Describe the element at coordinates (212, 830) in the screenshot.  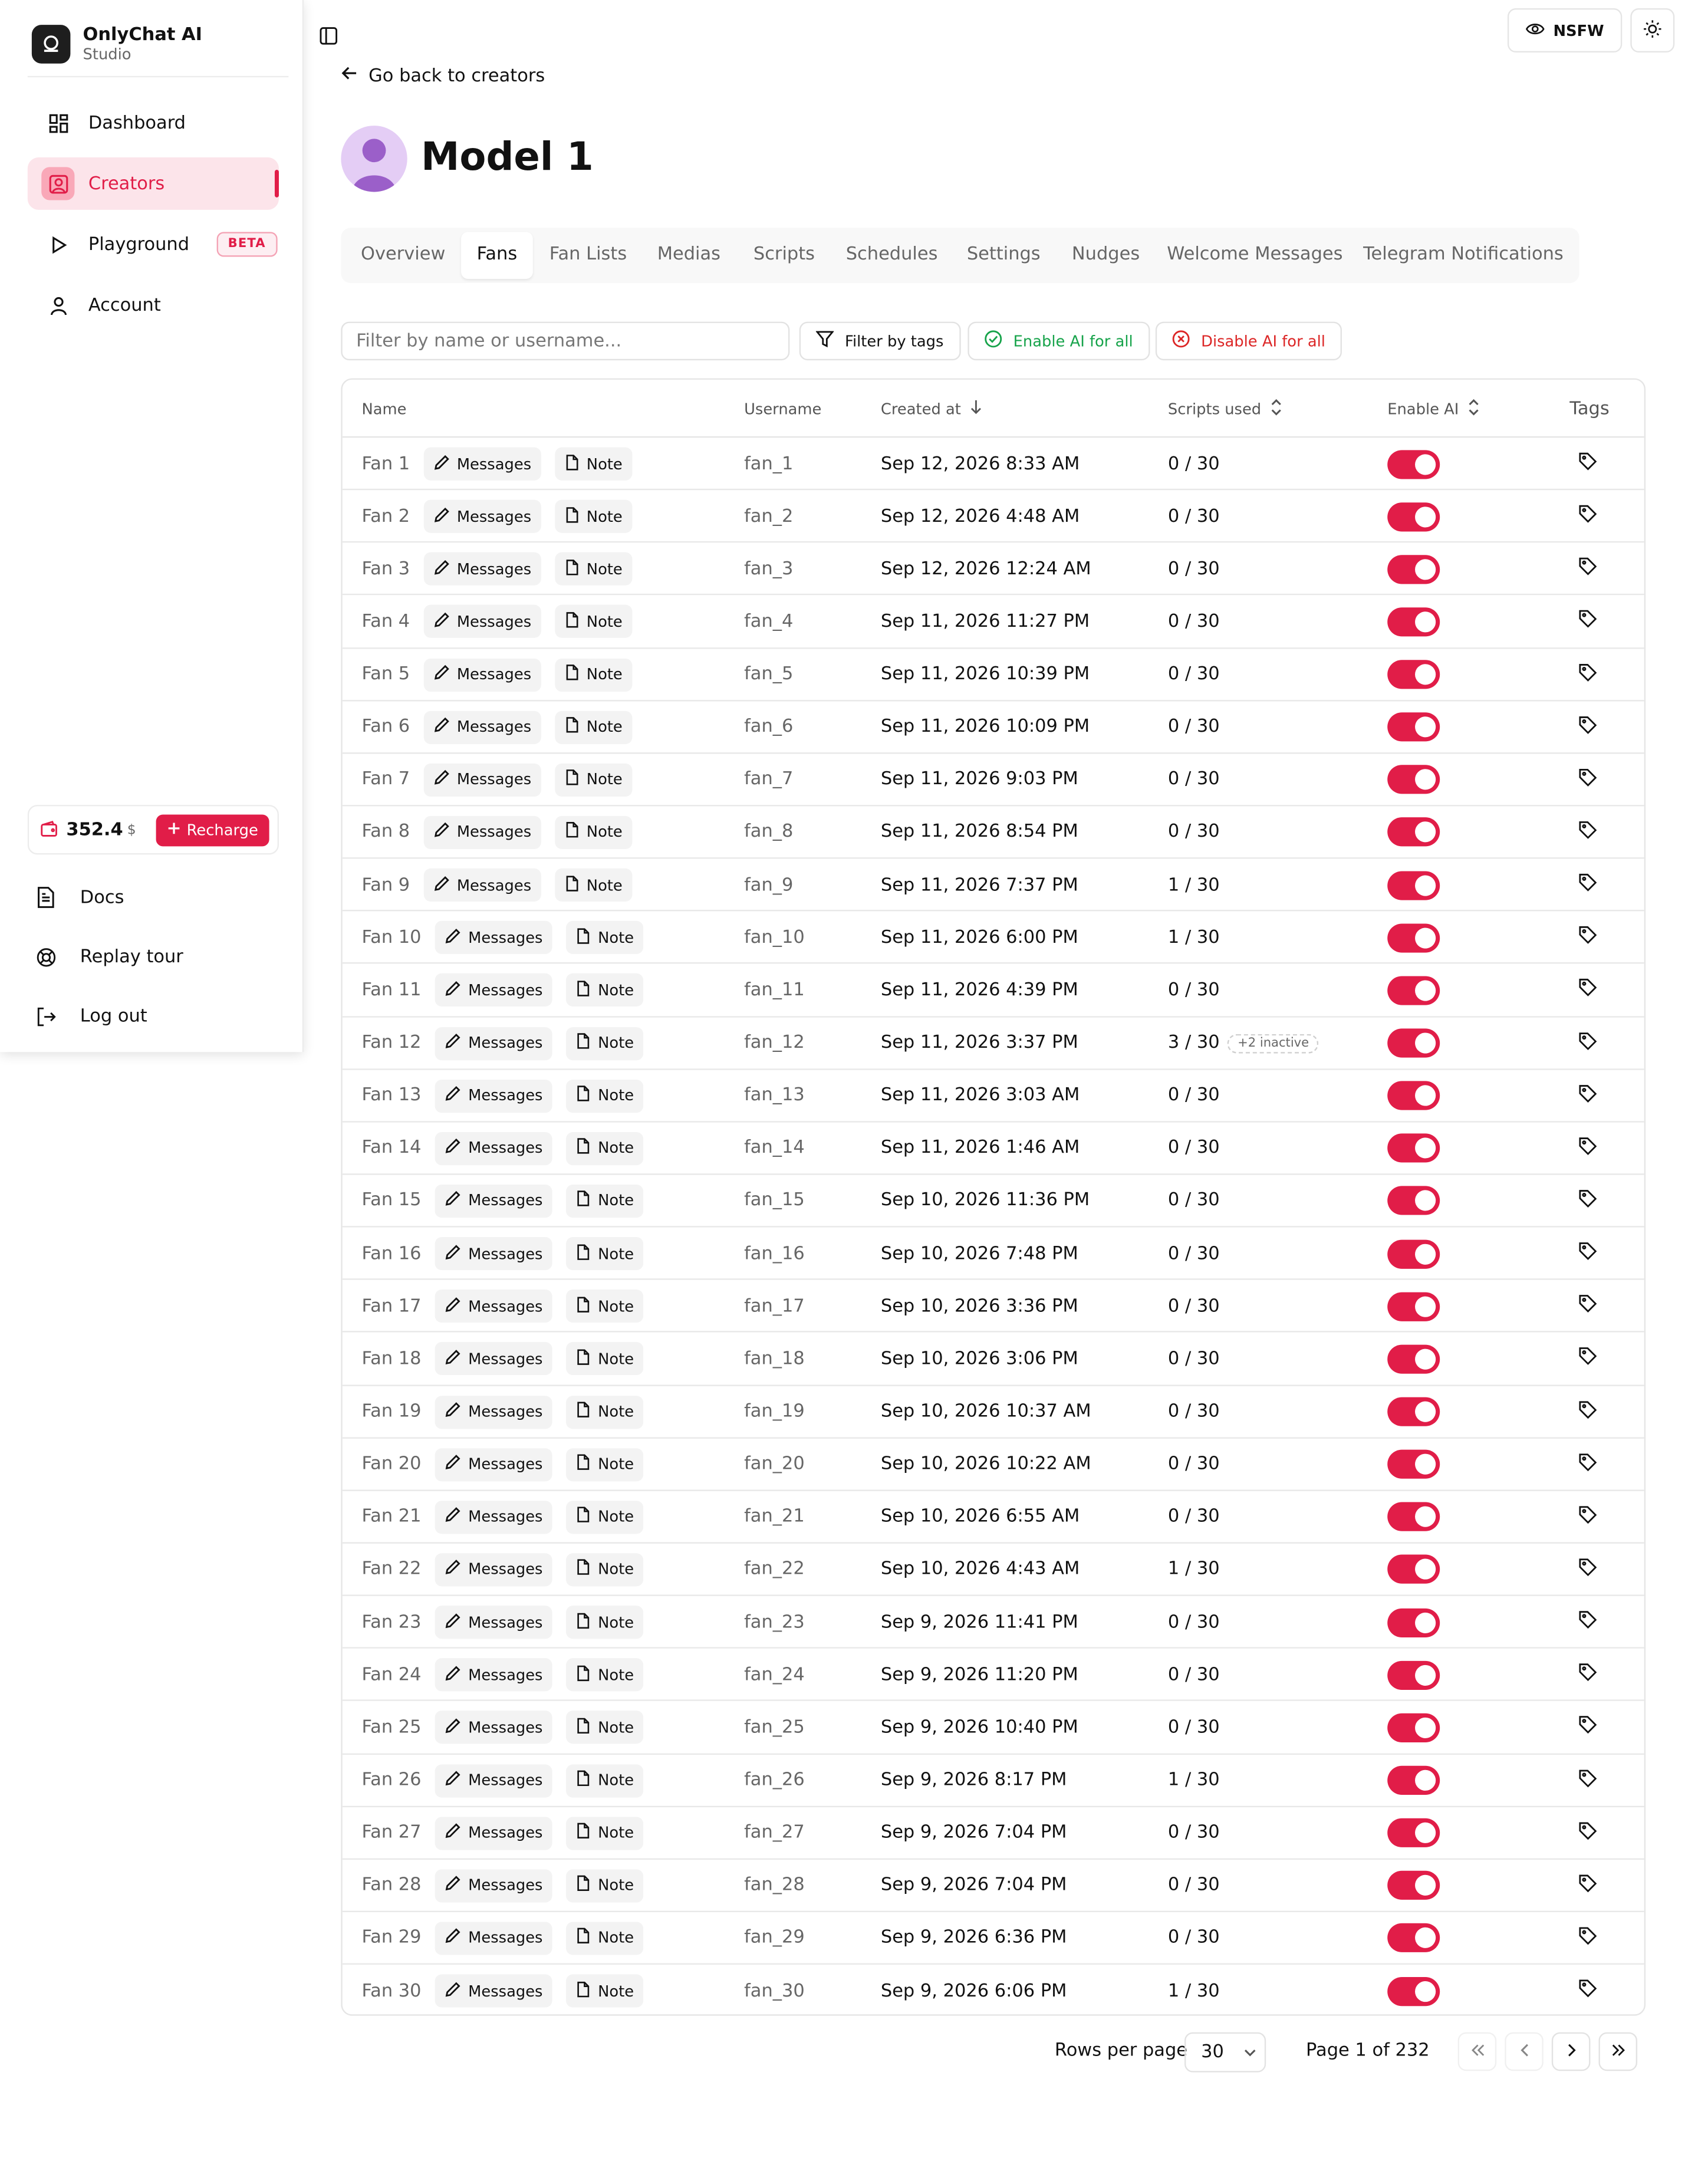
I see `recharge-button: Recharge` at that location.